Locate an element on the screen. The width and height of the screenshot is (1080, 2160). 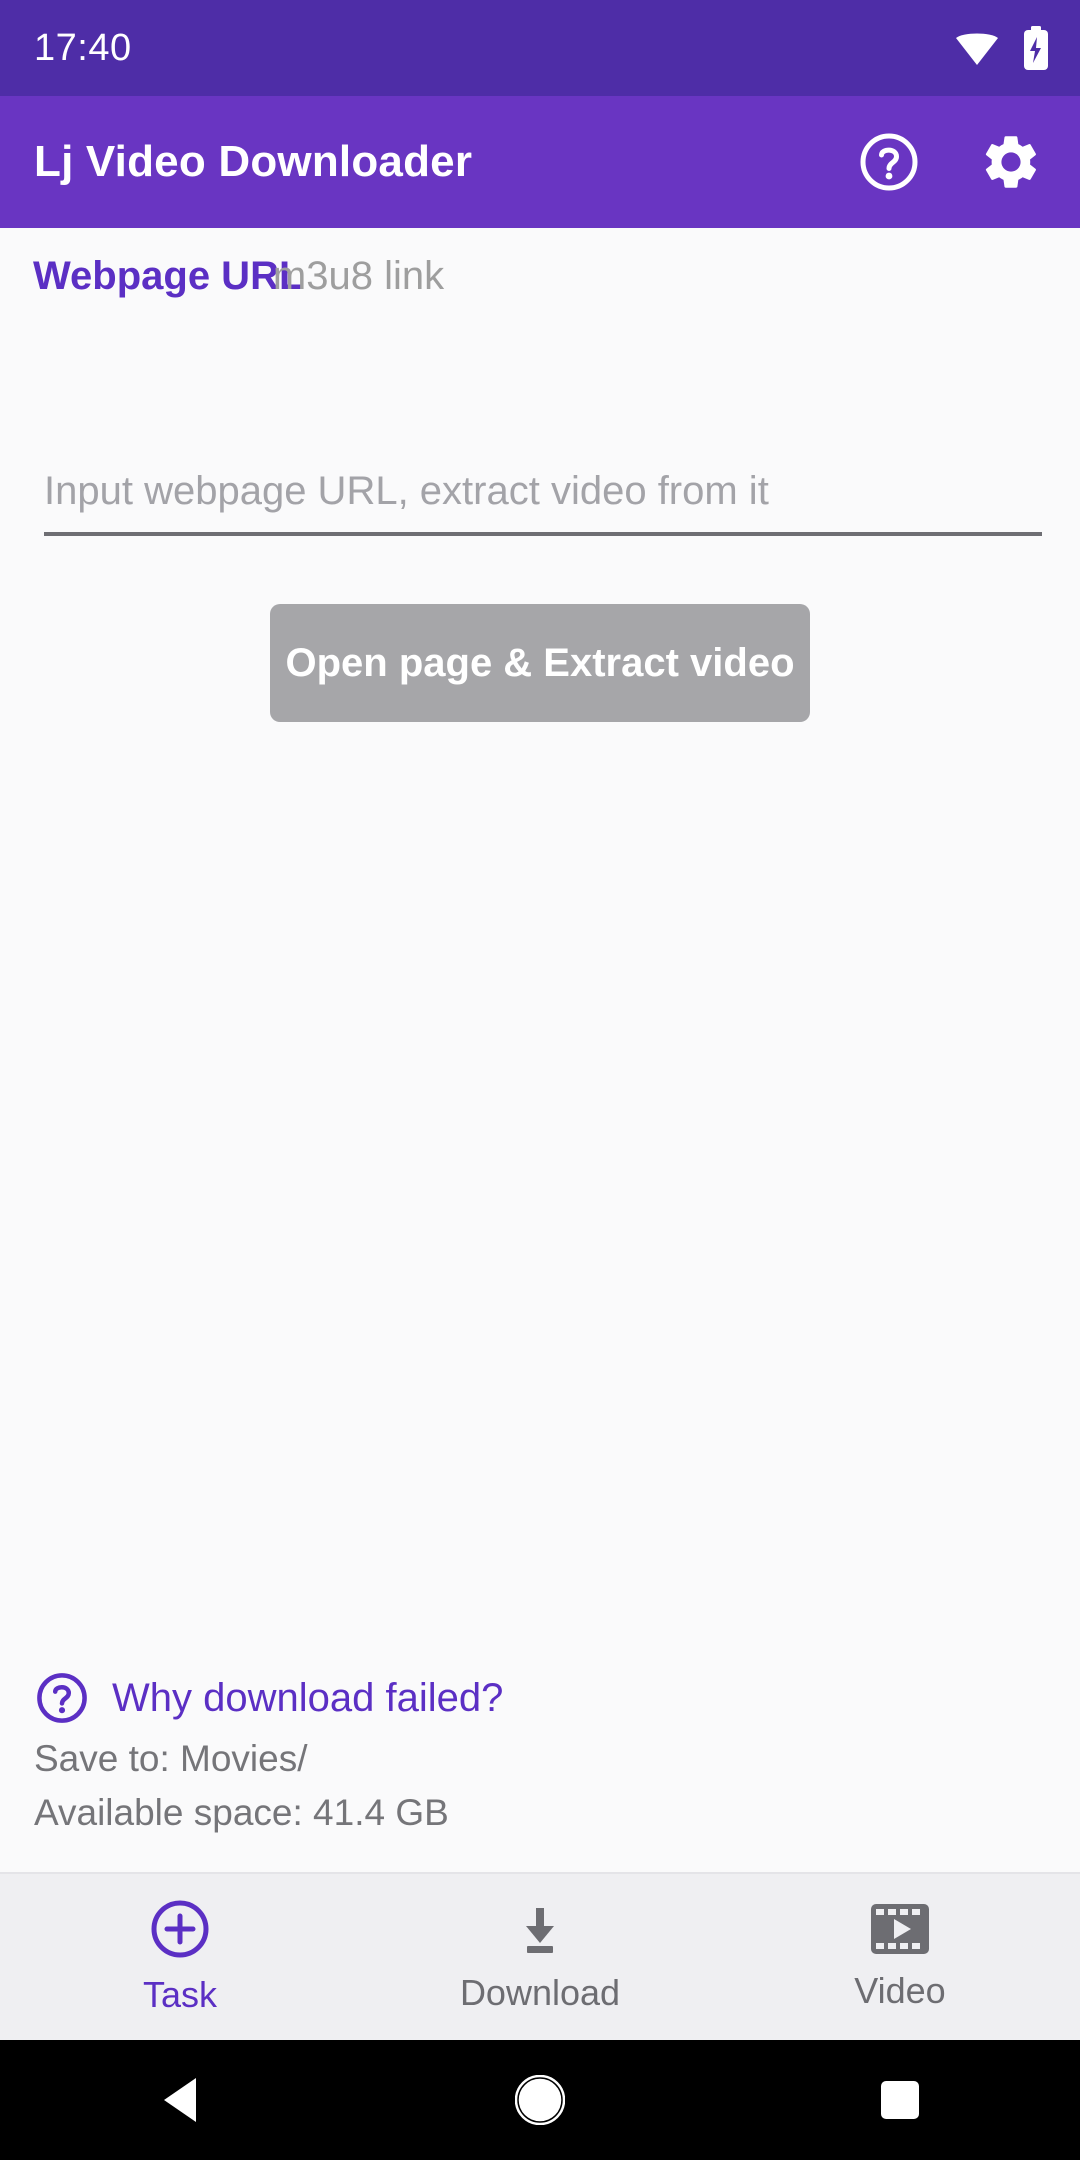
android-system-nav is located at coordinates (540, 2100).